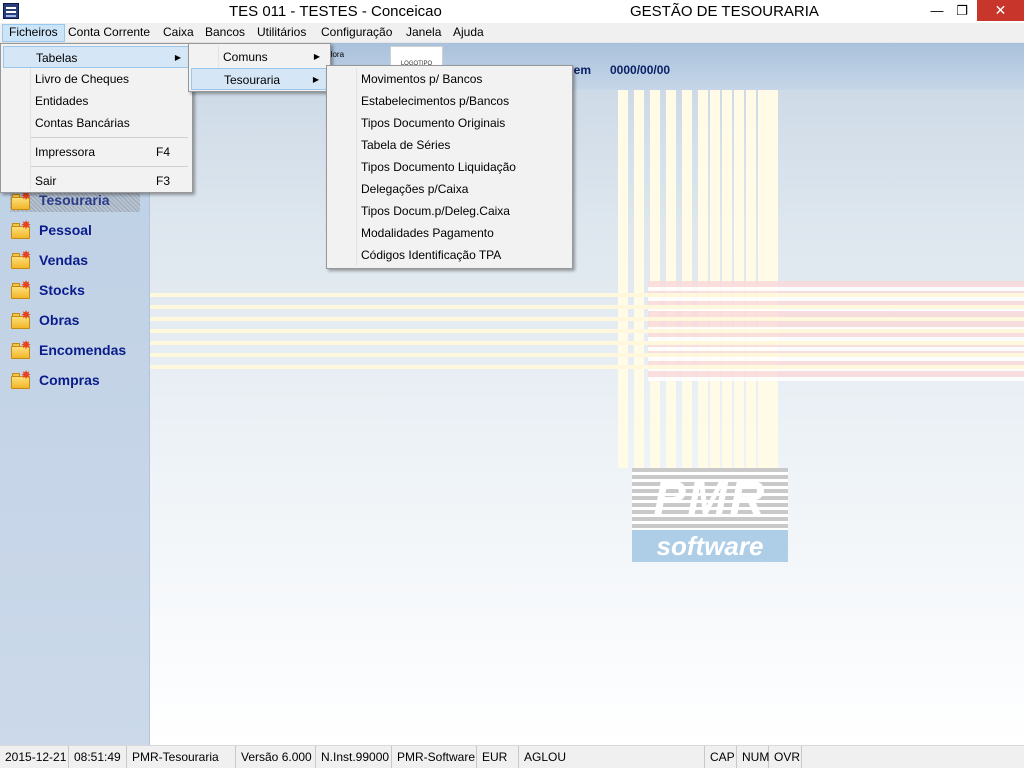 The image size is (1024, 768). I want to click on menu-item-contas-bancarias: Contas Bancárias, so click(96, 123).